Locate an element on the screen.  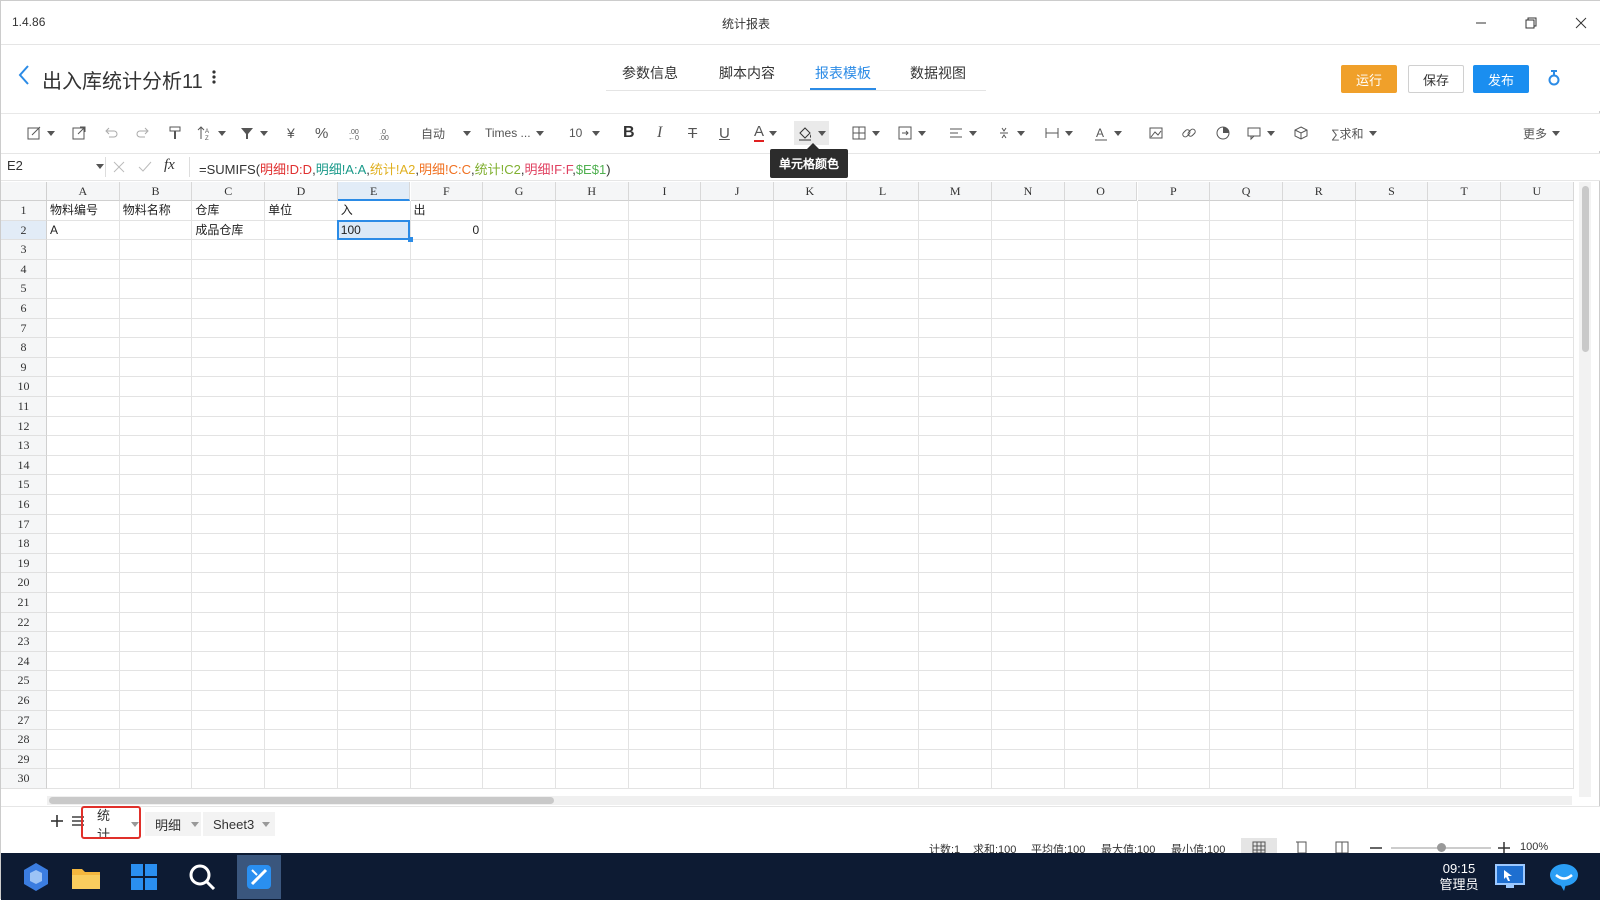
currency-button: ¥ is located at coordinates (291, 133).